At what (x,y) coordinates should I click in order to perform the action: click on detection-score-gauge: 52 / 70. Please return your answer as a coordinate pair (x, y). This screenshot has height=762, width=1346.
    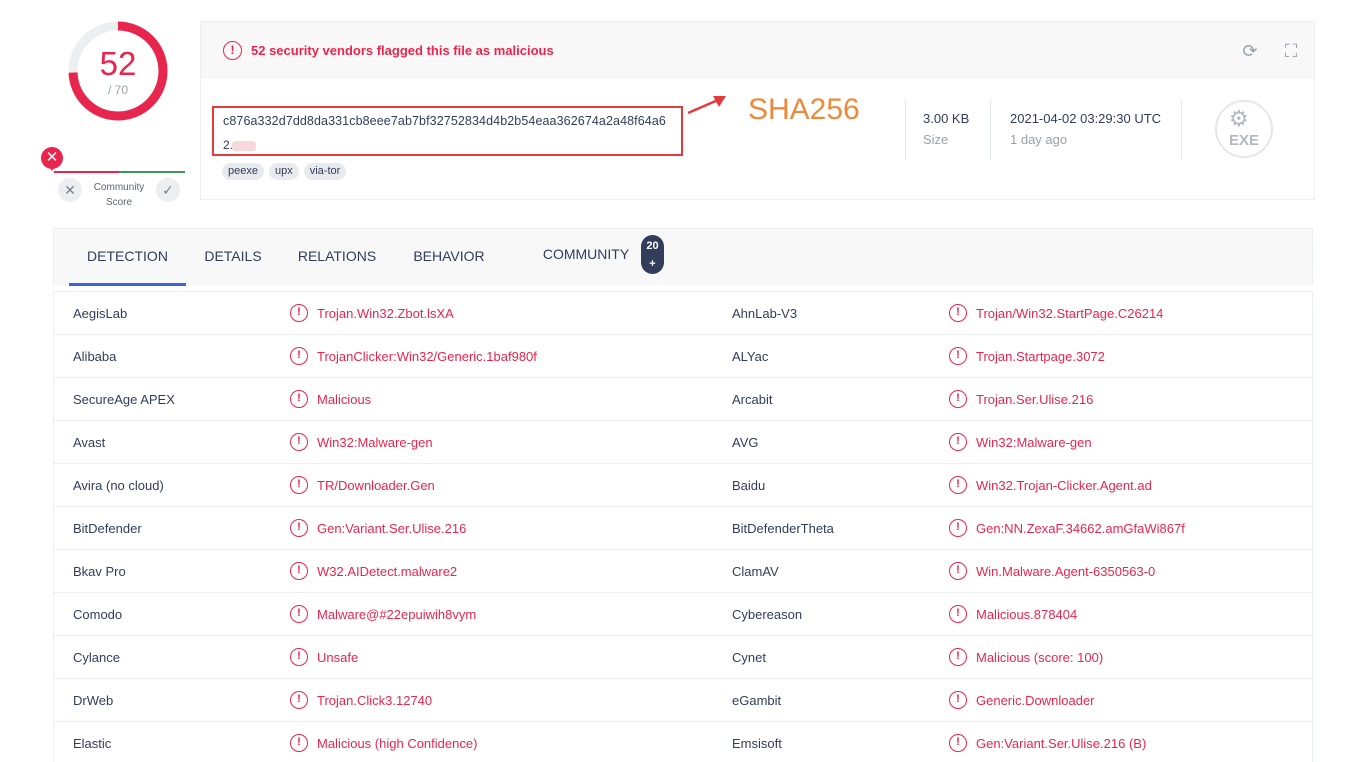
    Looking at the image, I should click on (118, 71).